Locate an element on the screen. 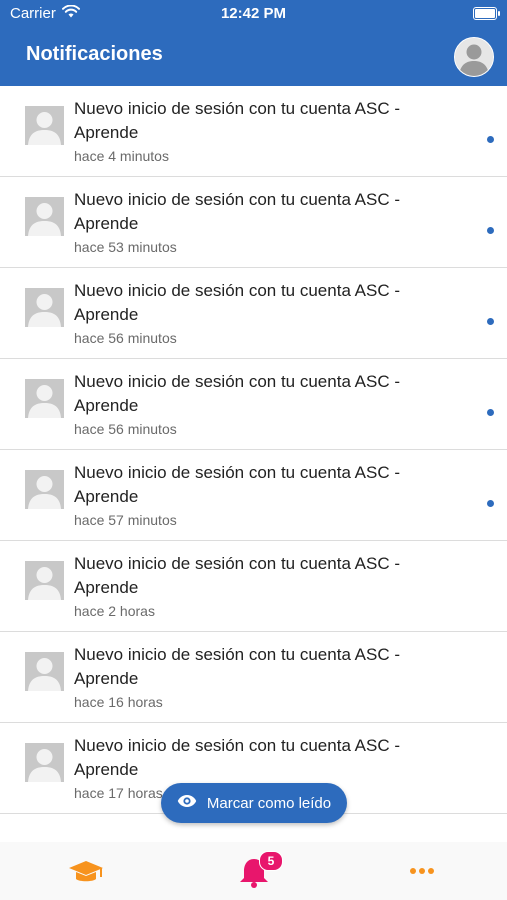 Image resolution: width=507 pixels, height=900 pixels. notification-time: hace 16 horas is located at coordinates (118, 702).